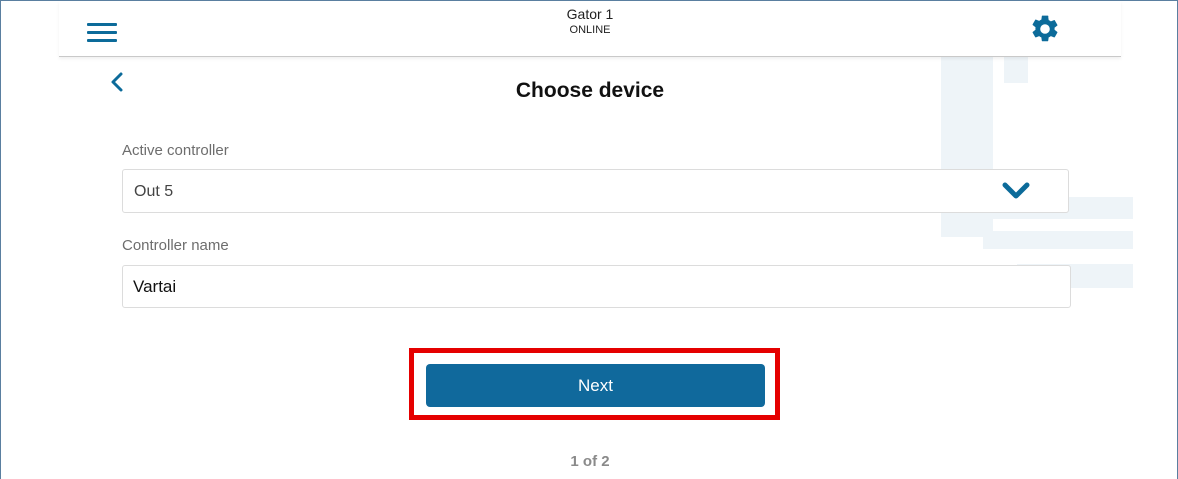 Image resolution: width=1178 pixels, height=479 pixels. I want to click on page-title: Choose device, so click(590, 90).